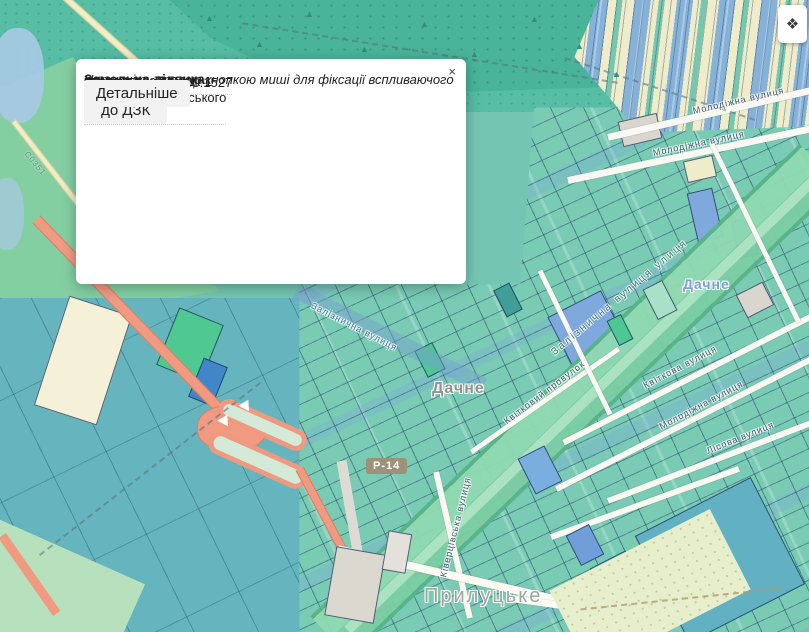 The width and height of the screenshot is (809, 632). What do you see at coordinates (137, 93) in the screenshot?
I see `details-button: Детальніше` at bounding box center [137, 93].